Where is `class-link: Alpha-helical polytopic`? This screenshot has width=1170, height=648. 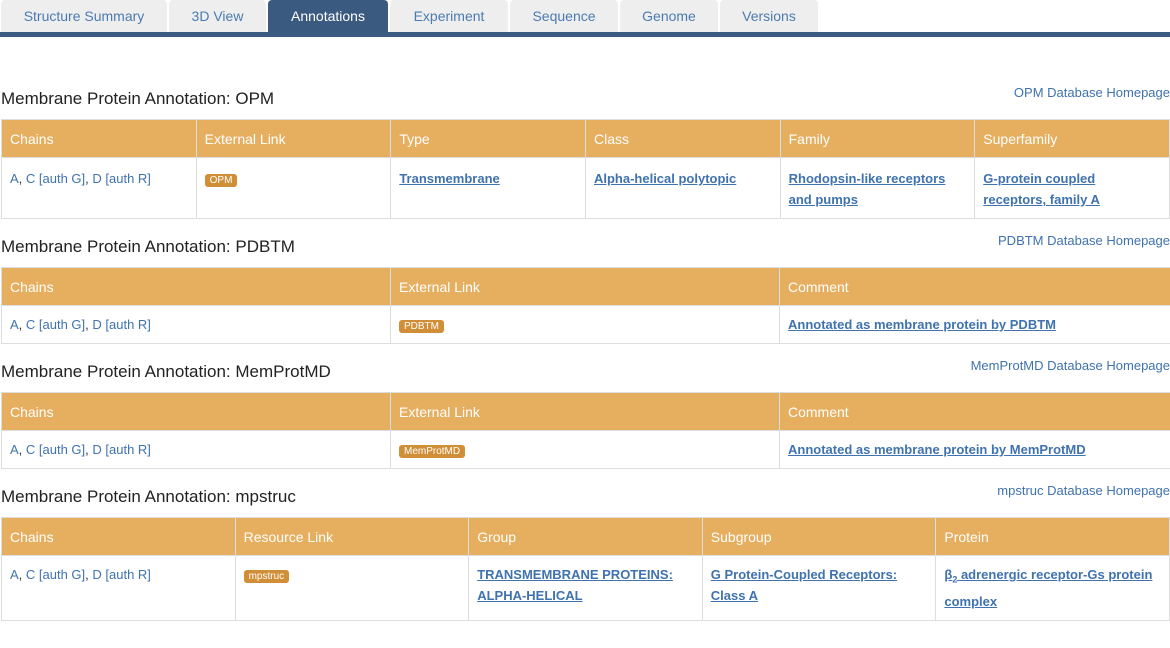
class-link: Alpha-helical polytopic is located at coordinates (665, 178).